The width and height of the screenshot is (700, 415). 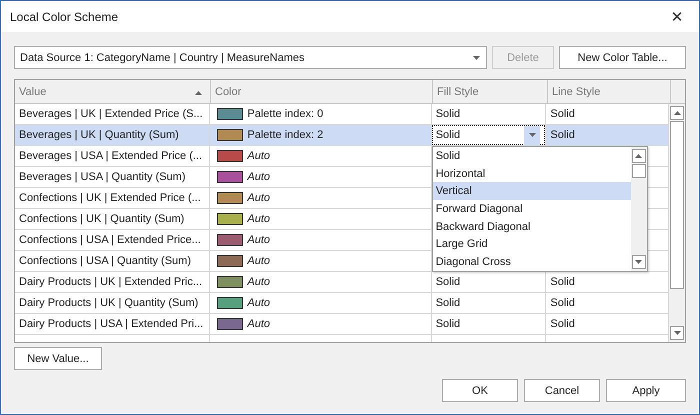 I want to click on column-header: Line Style, so click(x=609, y=91).